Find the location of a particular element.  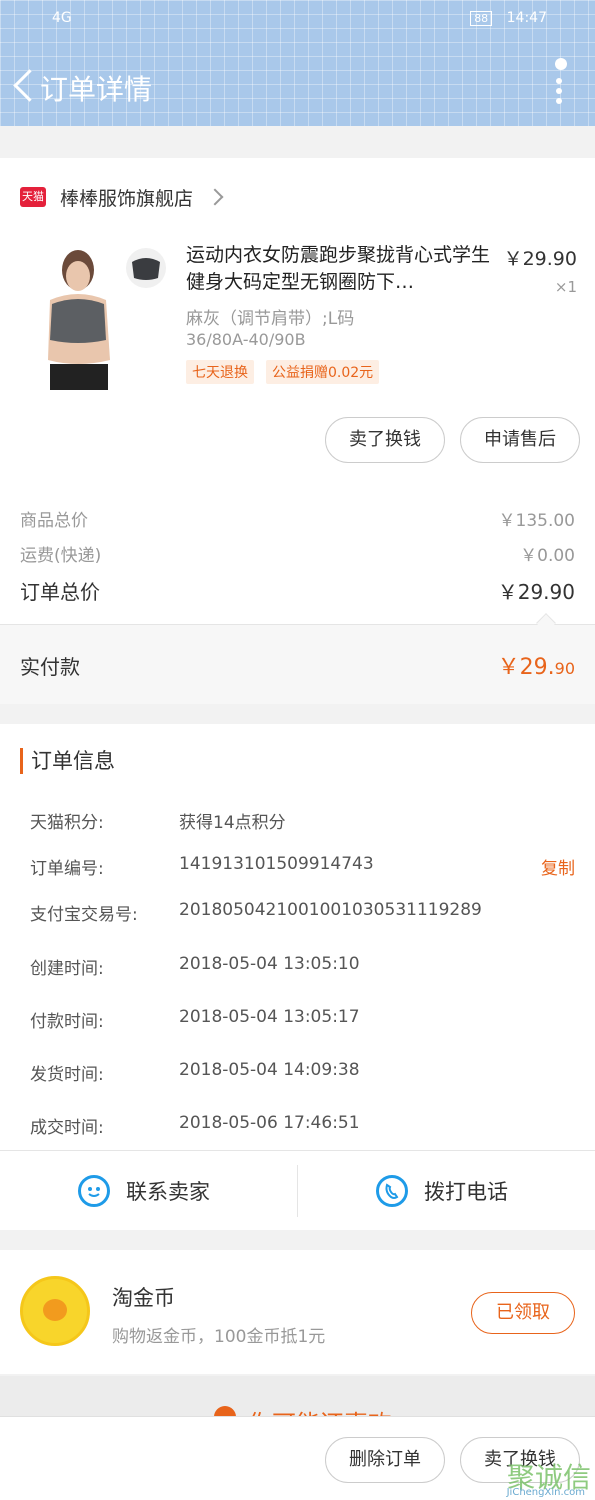

divider is located at coordinates (297, 1191).